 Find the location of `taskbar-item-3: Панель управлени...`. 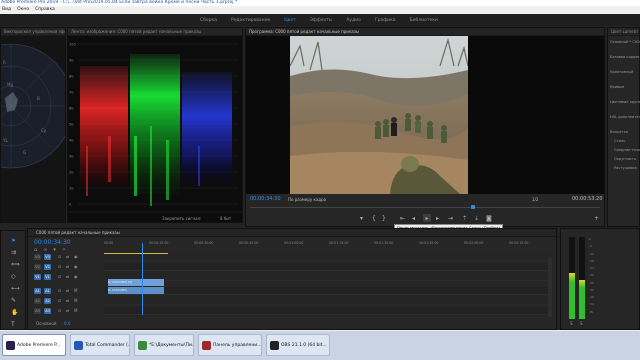

taskbar-item-3: Панель управлени... is located at coordinates (230, 345).